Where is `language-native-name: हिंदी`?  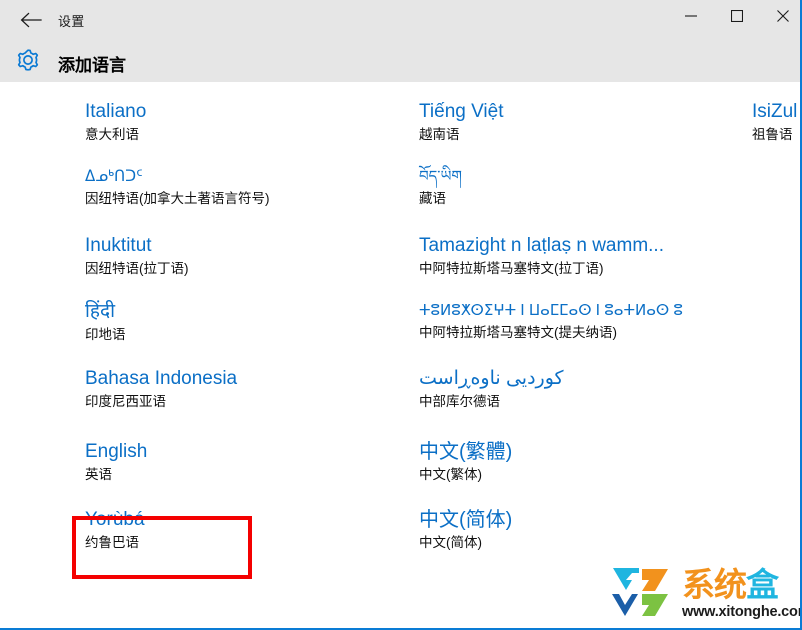
language-native-name: हिंदी is located at coordinates (100, 311).